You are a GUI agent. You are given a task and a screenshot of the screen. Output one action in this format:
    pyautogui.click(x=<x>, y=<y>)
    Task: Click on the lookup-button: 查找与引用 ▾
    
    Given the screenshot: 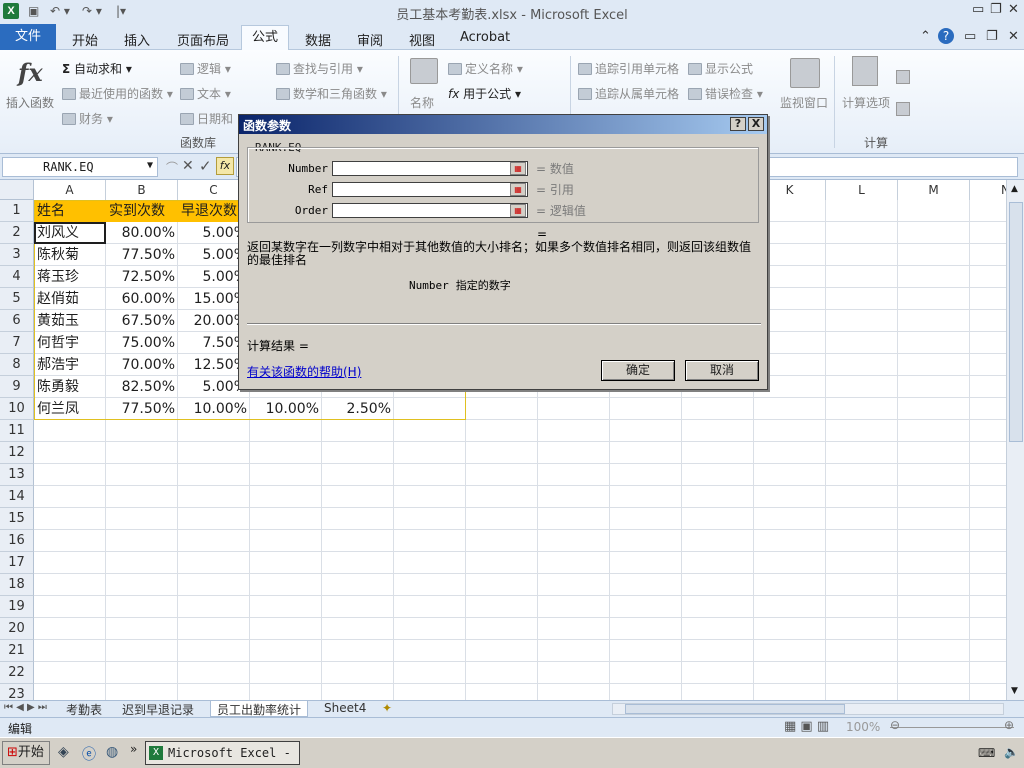 What is the action you would take?
    pyautogui.click(x=319, y=68)
    